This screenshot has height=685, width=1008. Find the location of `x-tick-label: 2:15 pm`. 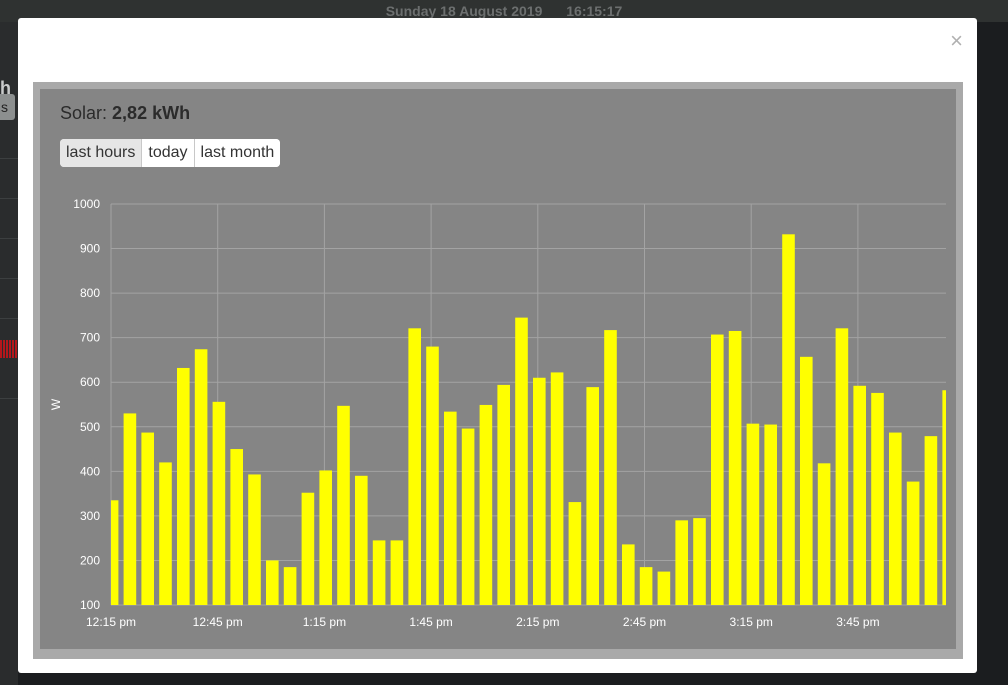

x-tick-label: 2:15 pm is located at coordinates (537, 622).